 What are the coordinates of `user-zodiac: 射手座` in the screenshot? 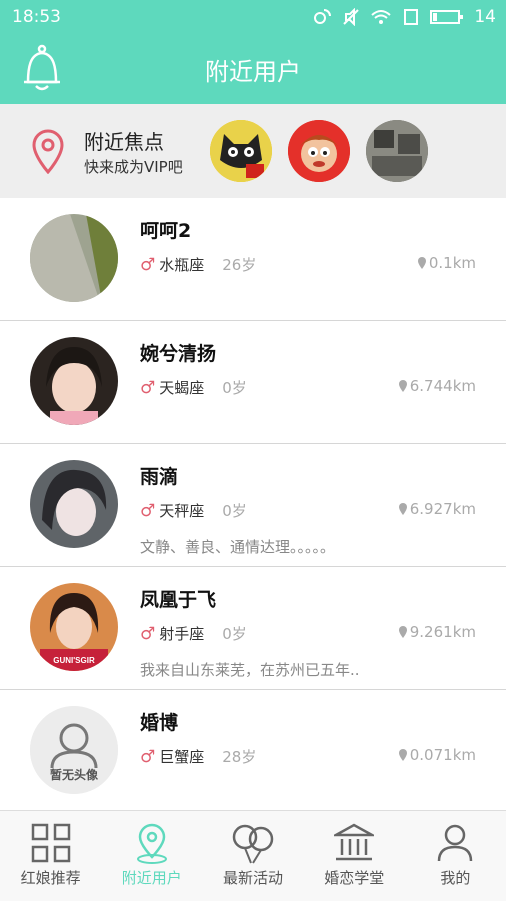 It's located at (182, 634).